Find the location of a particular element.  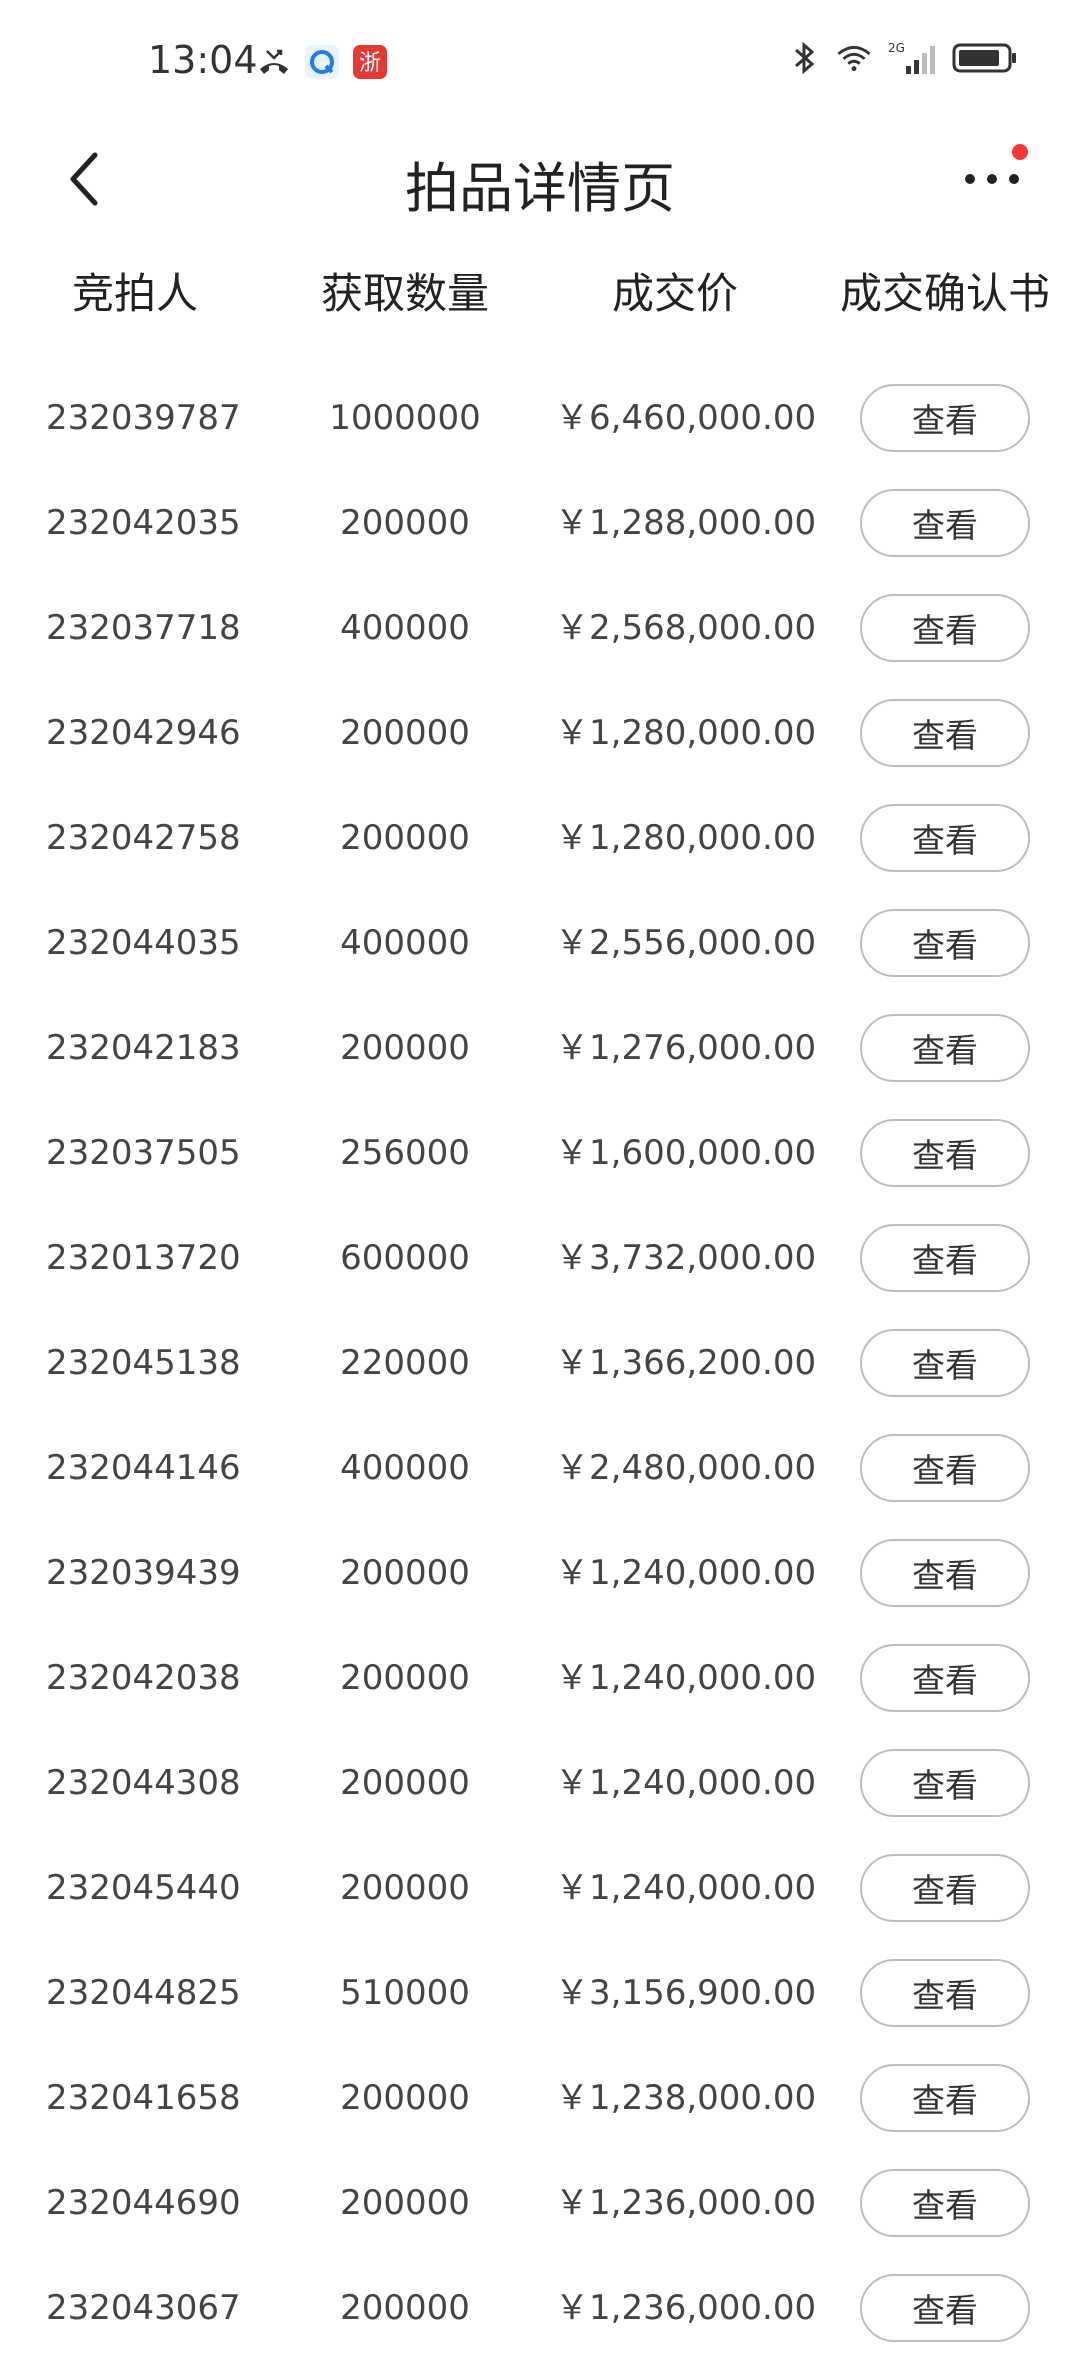

battery-icon is located at coordinates (985, 58).